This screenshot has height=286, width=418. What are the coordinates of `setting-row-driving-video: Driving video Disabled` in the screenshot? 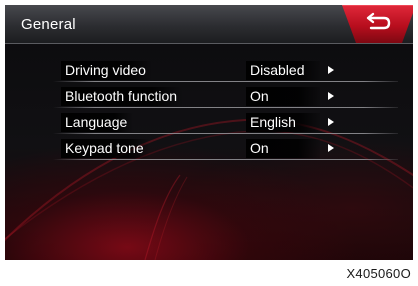 It's located at (225, 70).